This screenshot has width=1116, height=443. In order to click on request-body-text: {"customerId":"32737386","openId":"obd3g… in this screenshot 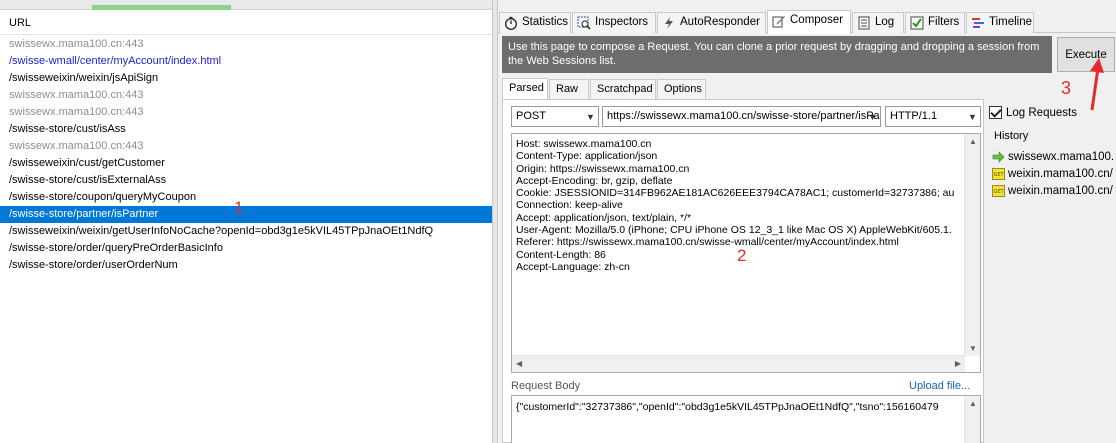, I will do `click(727, 407)`.